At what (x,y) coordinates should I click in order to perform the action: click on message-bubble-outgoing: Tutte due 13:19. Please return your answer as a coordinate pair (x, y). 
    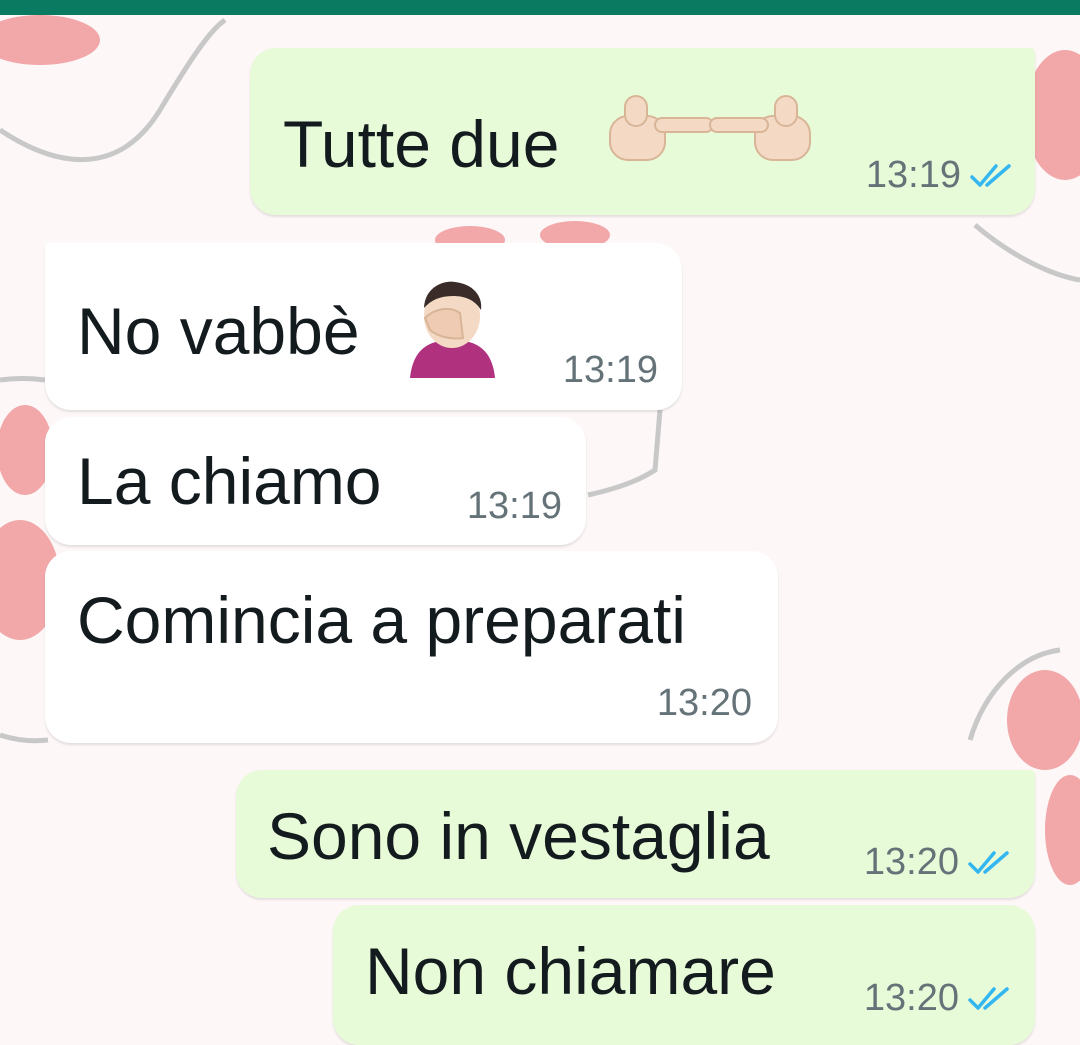
    Looking at the image, I should click on (642, 131).